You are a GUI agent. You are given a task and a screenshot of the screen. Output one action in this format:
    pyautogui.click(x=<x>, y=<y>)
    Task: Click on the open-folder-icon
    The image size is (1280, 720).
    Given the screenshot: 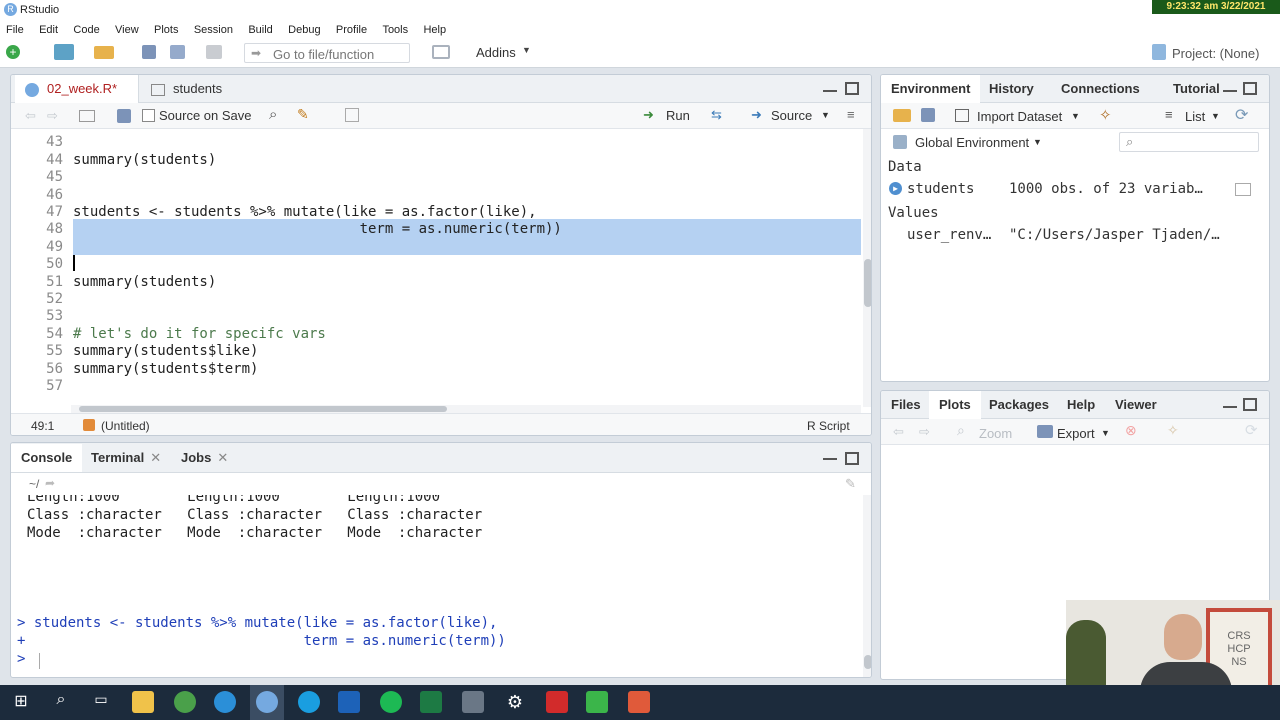 What is the action you would take?
    pyautogui.click(x=104, y=52)
    